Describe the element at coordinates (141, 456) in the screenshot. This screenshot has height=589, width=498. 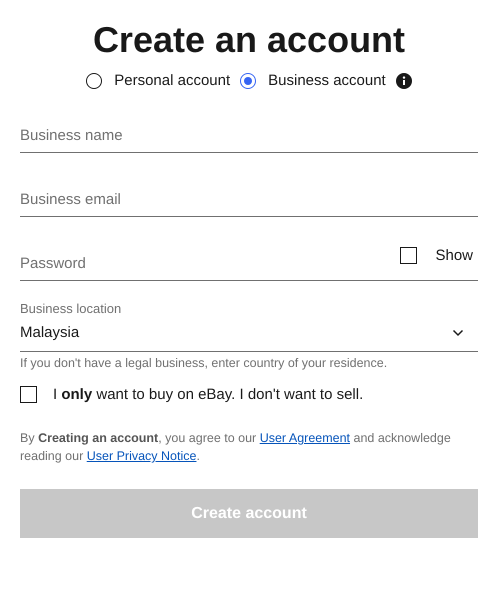
I see `text-link: User Privacy Notice` at that location.